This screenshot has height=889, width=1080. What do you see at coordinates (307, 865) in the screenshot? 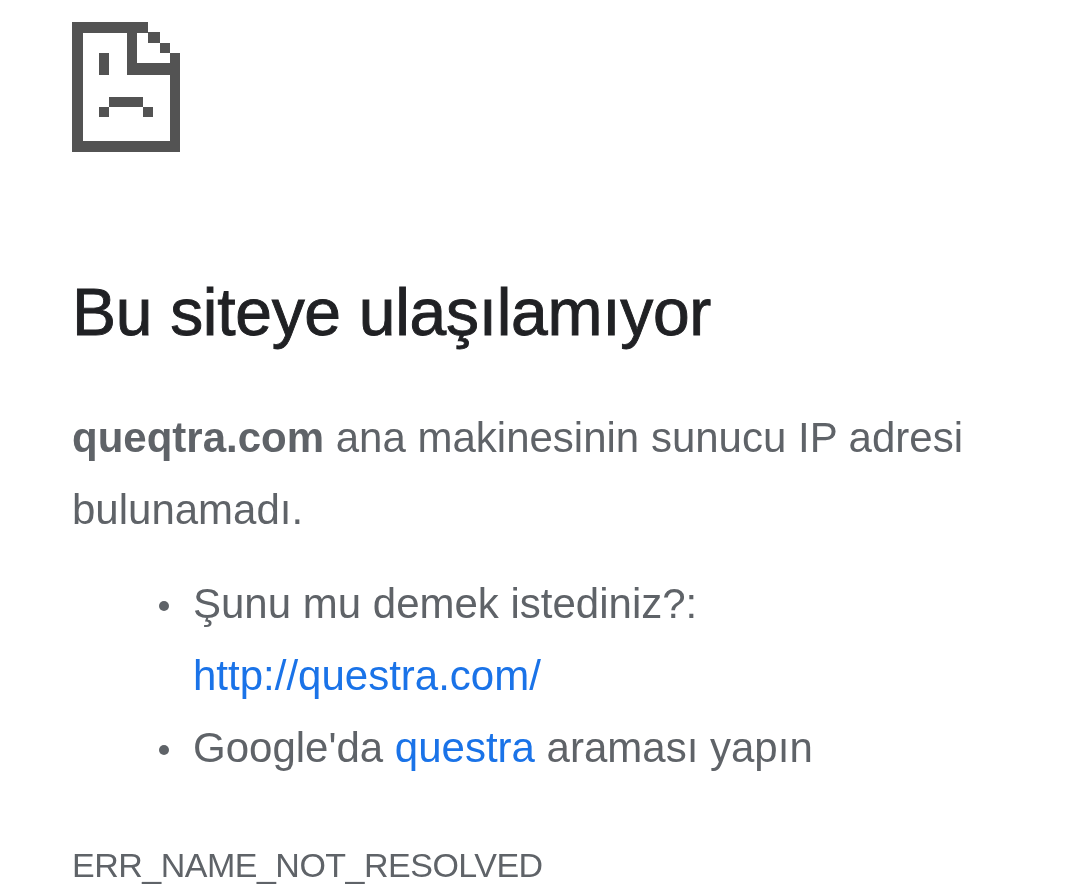
I see `error-code: ERR_NAME_NOT_RESOLVED` at bounding box center [307, 865].